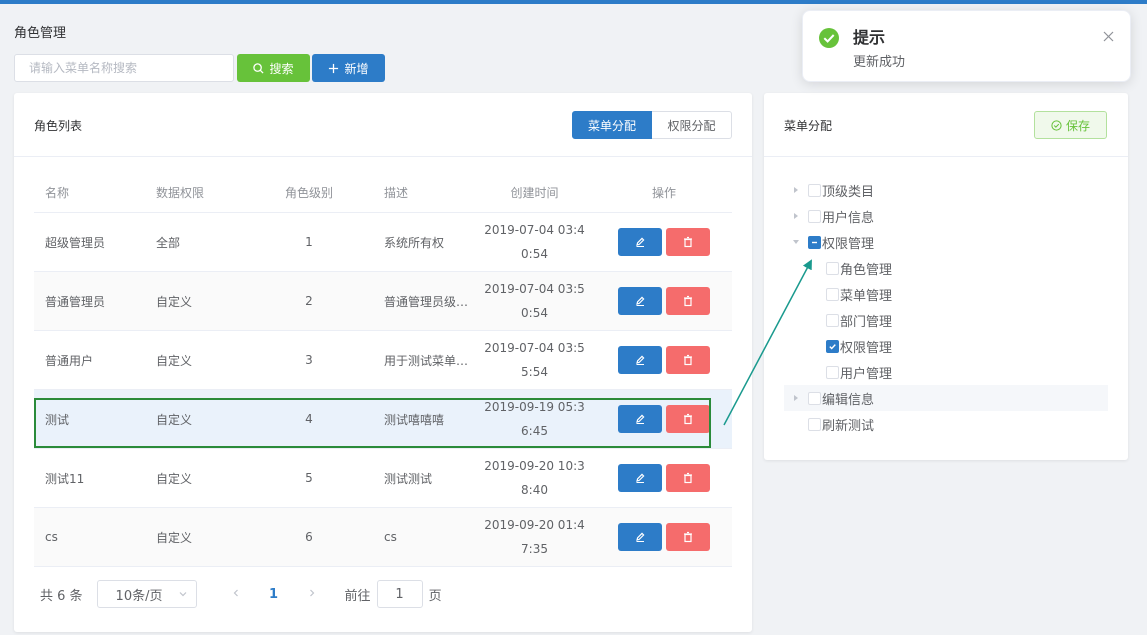 Image resolution: width=1147 pixels, height=635 pixels. I want to click on check-circle-icon, so click(1056, 125).